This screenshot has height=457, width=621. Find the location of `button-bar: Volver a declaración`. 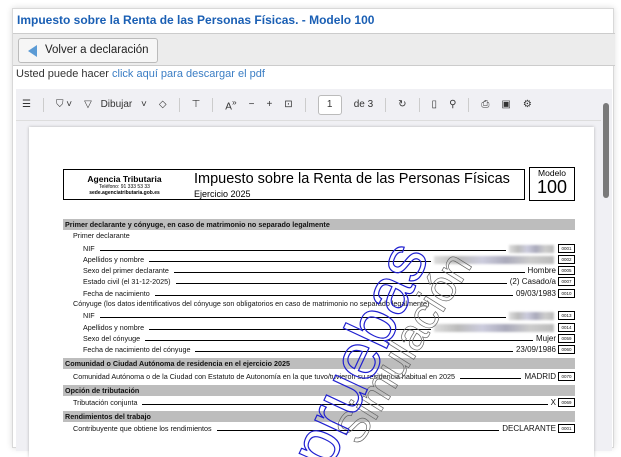

button-bar: Volver a declaración is located at coordinates (314, 49).